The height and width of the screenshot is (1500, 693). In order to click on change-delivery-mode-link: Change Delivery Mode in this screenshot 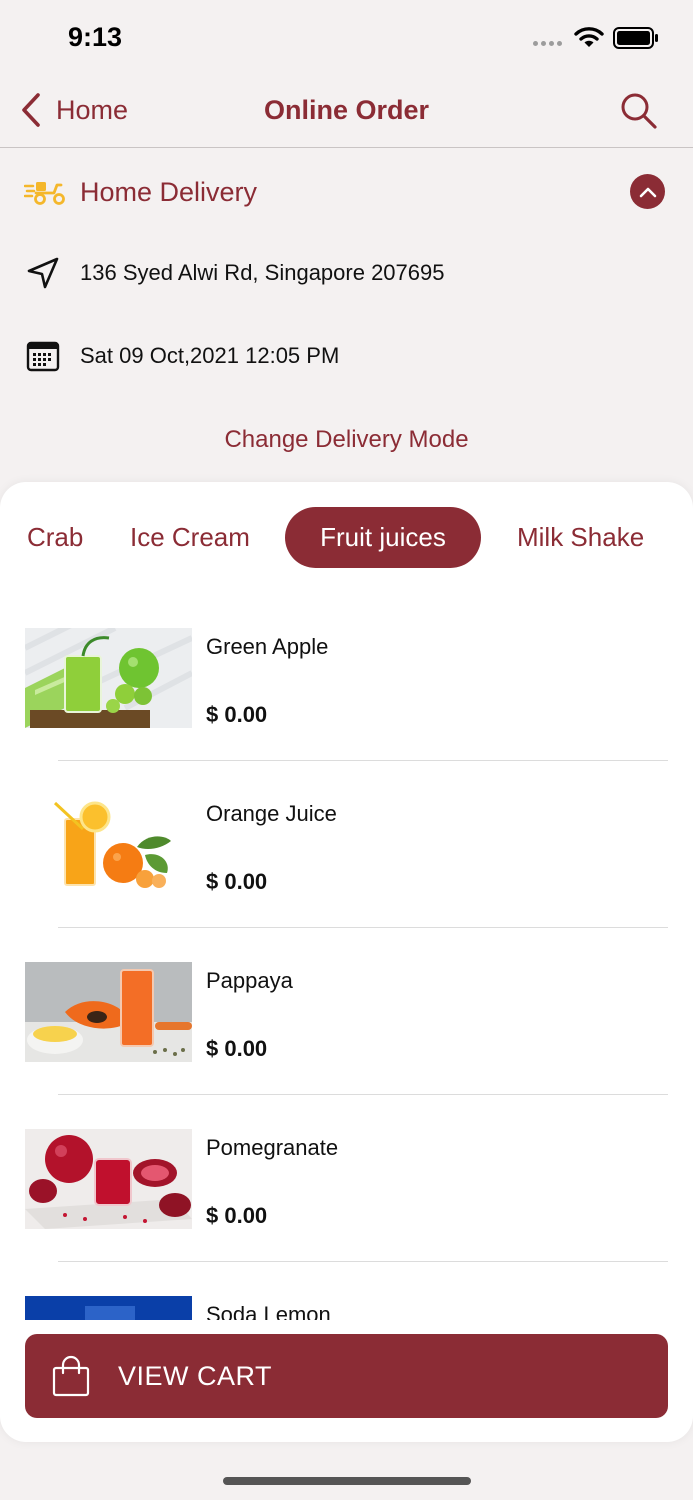, I will do `click(346, 440)`.